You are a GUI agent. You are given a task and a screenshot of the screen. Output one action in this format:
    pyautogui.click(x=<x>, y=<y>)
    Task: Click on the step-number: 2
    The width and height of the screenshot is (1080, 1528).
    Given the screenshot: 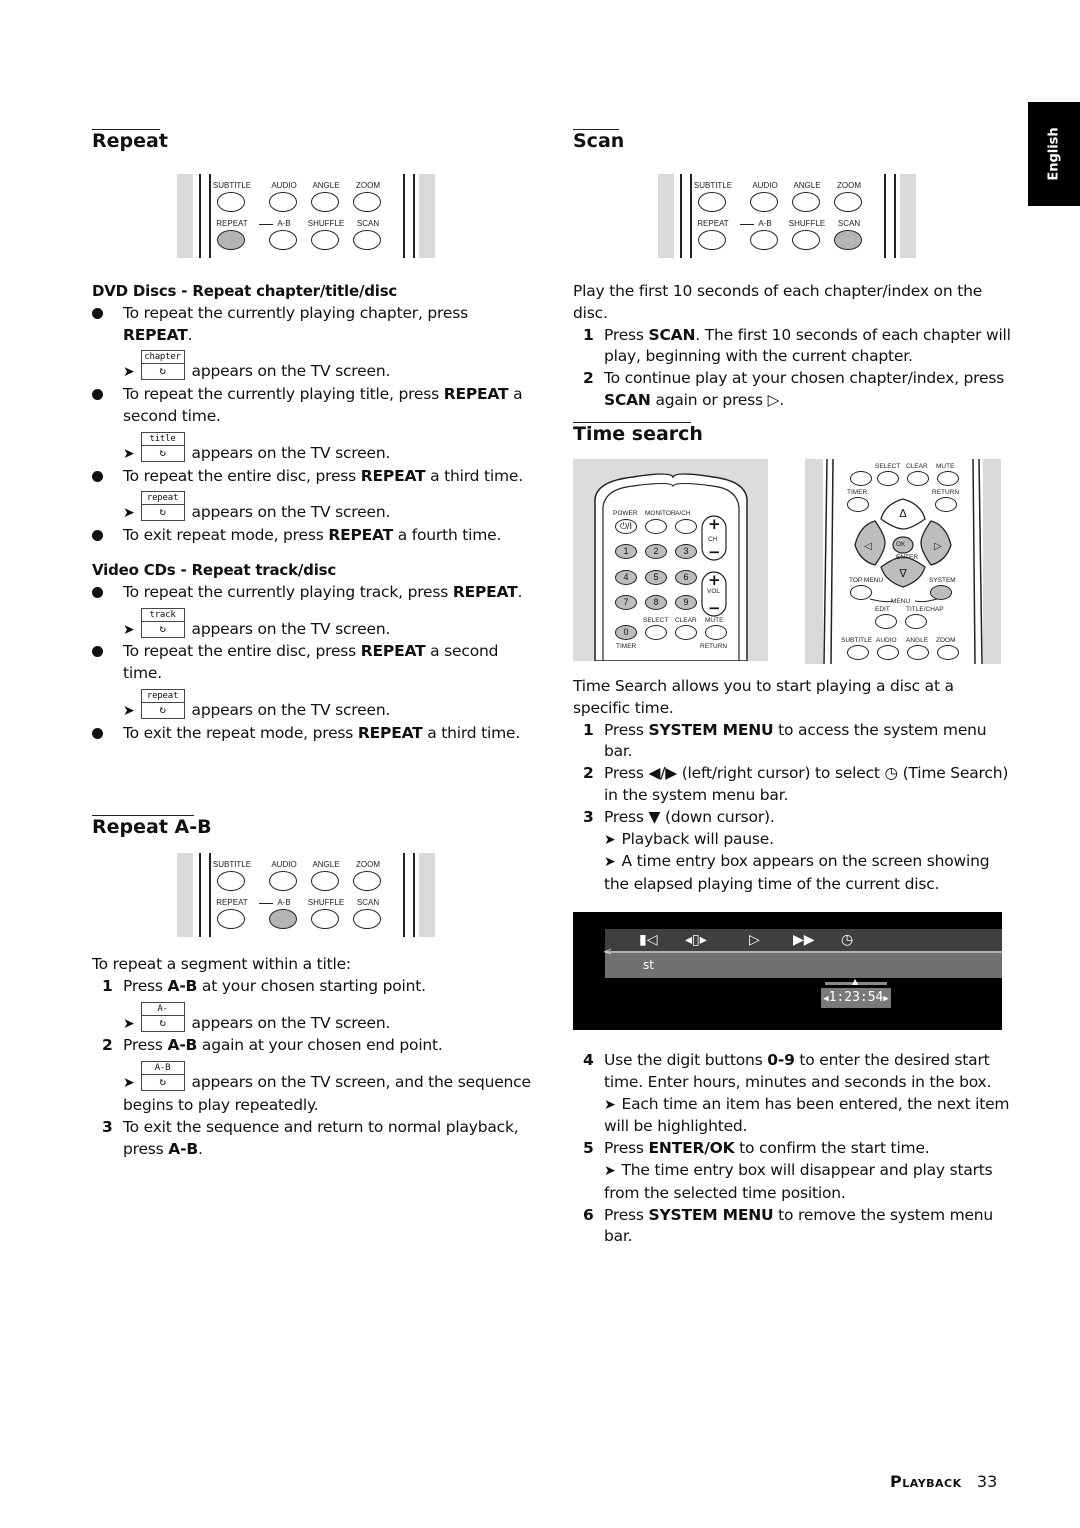 What is the action you would take?
    pyautogui.click(x=588, y=378)
    